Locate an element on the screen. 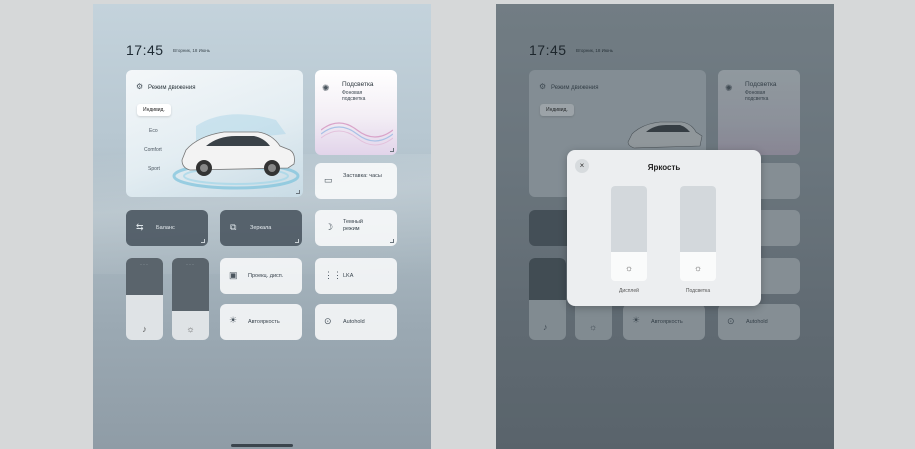 This screenshot has height=449, width=915. autohold-icon: ⊙ is located at coordinates (328, 321).